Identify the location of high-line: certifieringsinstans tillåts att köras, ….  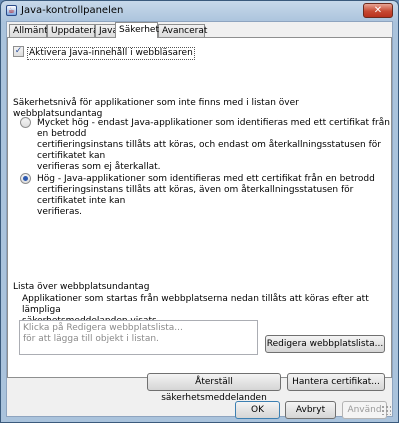
(195, 195).